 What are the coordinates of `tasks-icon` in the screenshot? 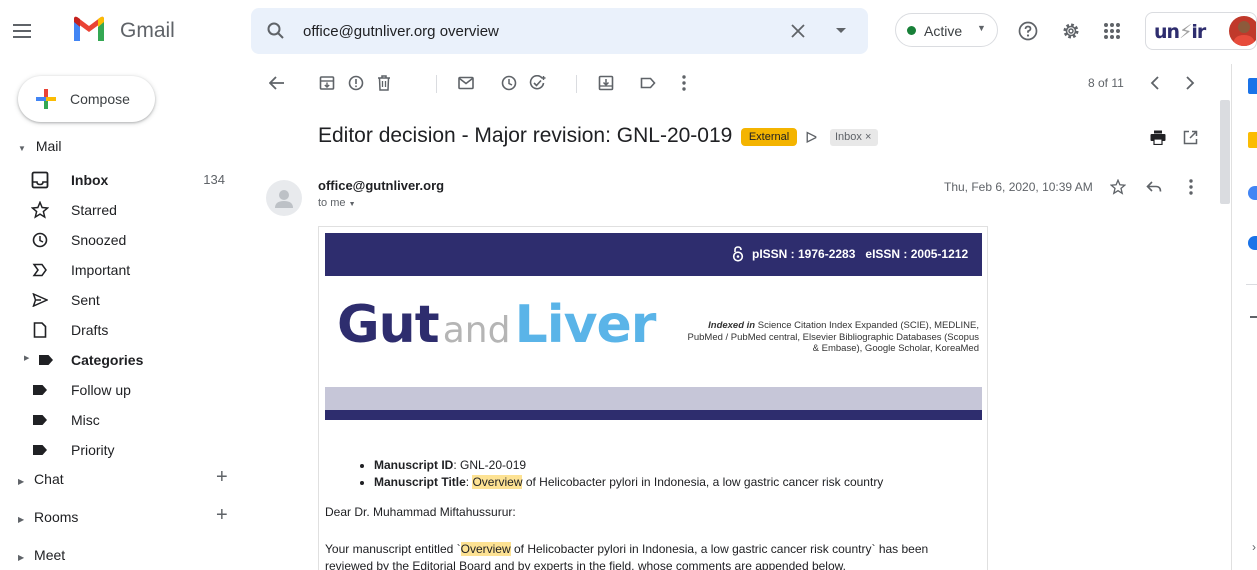 It's located at (1252, 193).